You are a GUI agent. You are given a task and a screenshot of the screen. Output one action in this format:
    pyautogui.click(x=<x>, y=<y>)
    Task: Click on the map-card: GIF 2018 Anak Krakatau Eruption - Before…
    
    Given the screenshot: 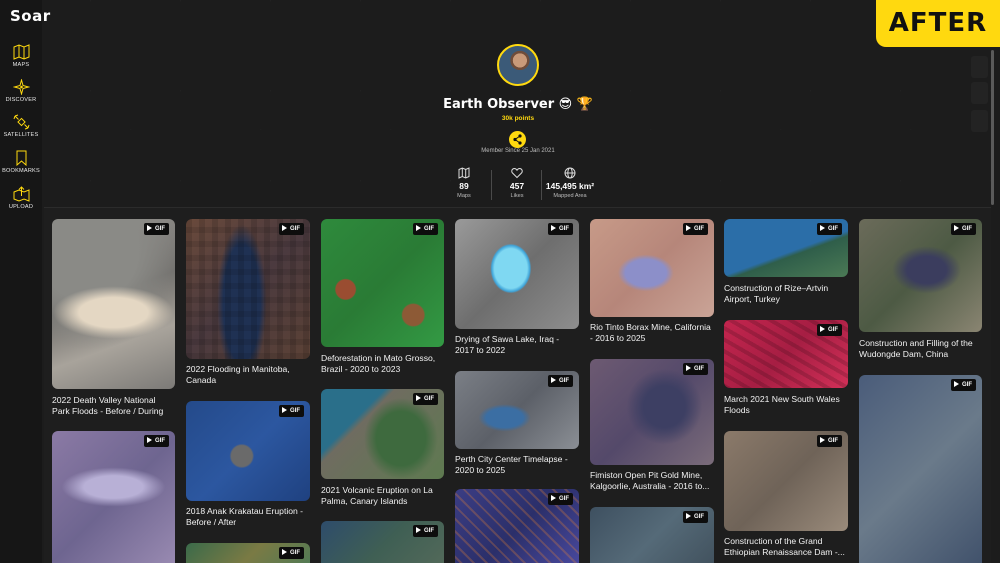 What is the action you would take?
    pyautogui.click(x=248, y=464)
    